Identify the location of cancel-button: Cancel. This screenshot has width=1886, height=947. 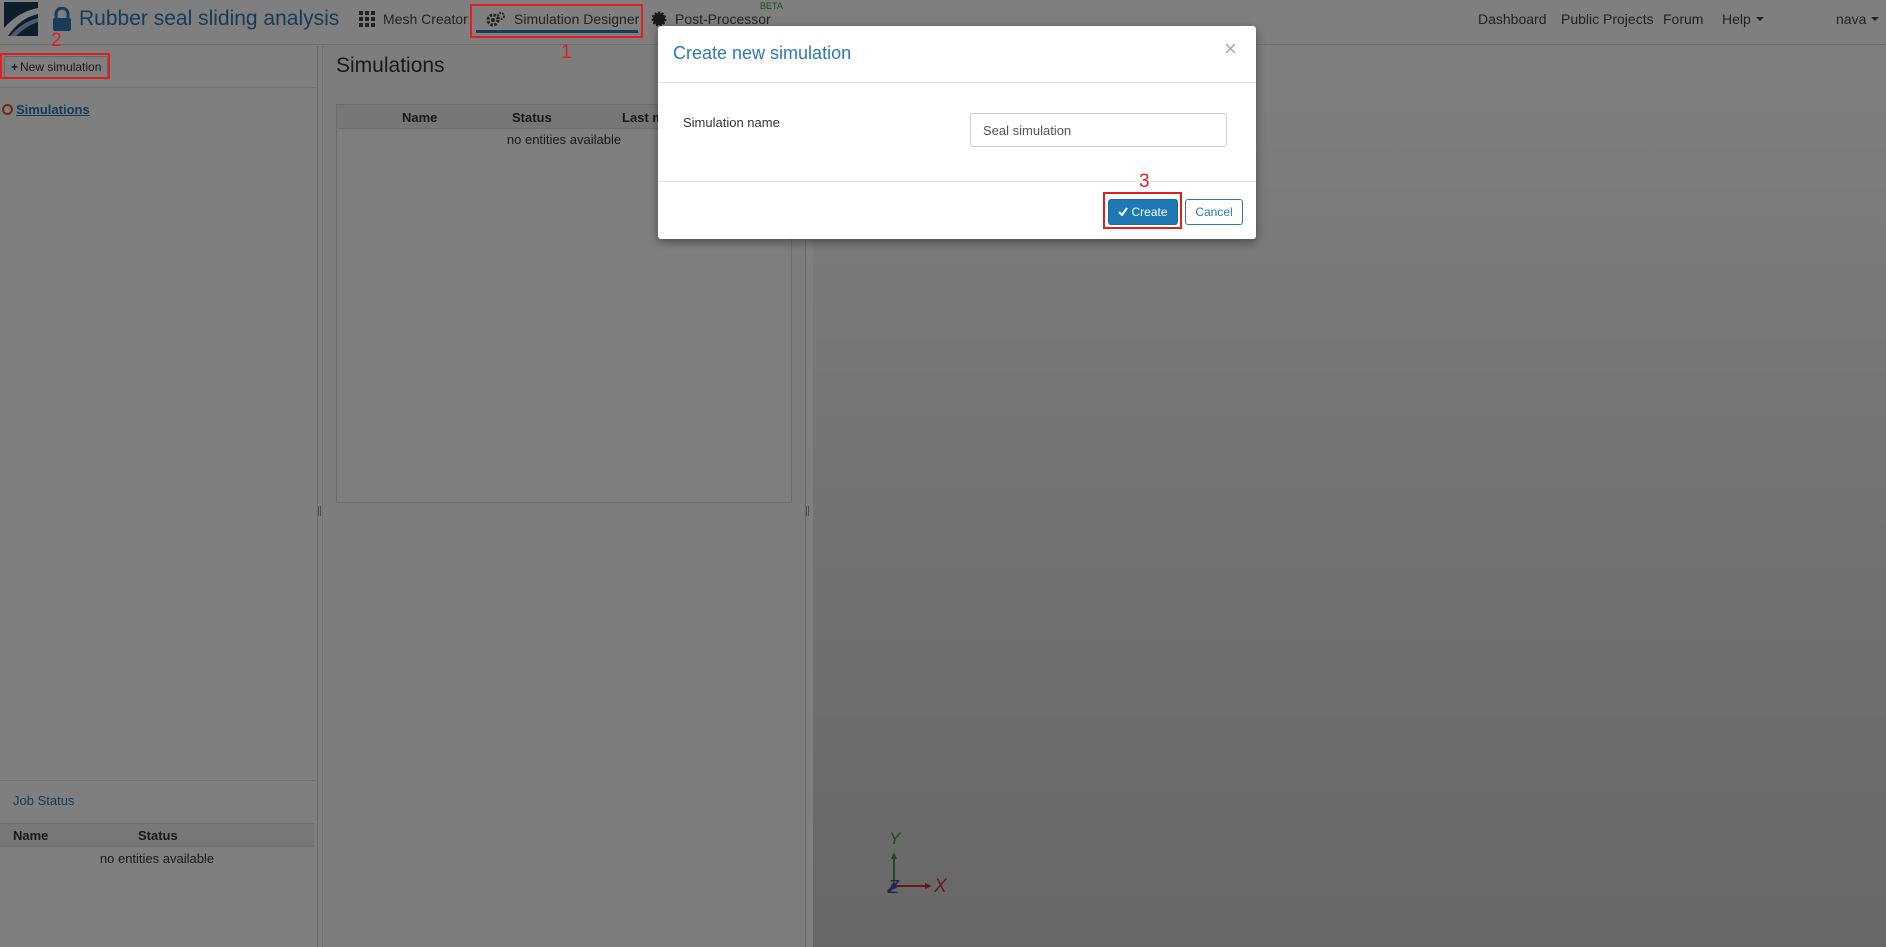
(1214, 212).